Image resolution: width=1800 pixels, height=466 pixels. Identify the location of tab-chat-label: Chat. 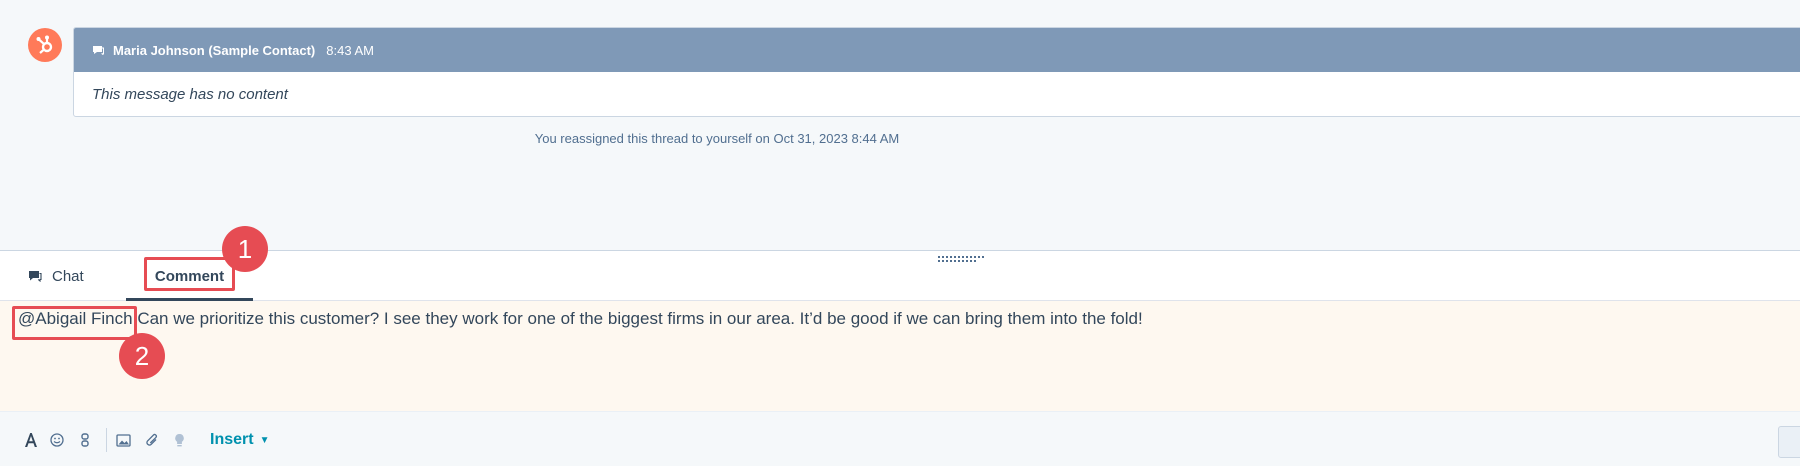
(68, 276).